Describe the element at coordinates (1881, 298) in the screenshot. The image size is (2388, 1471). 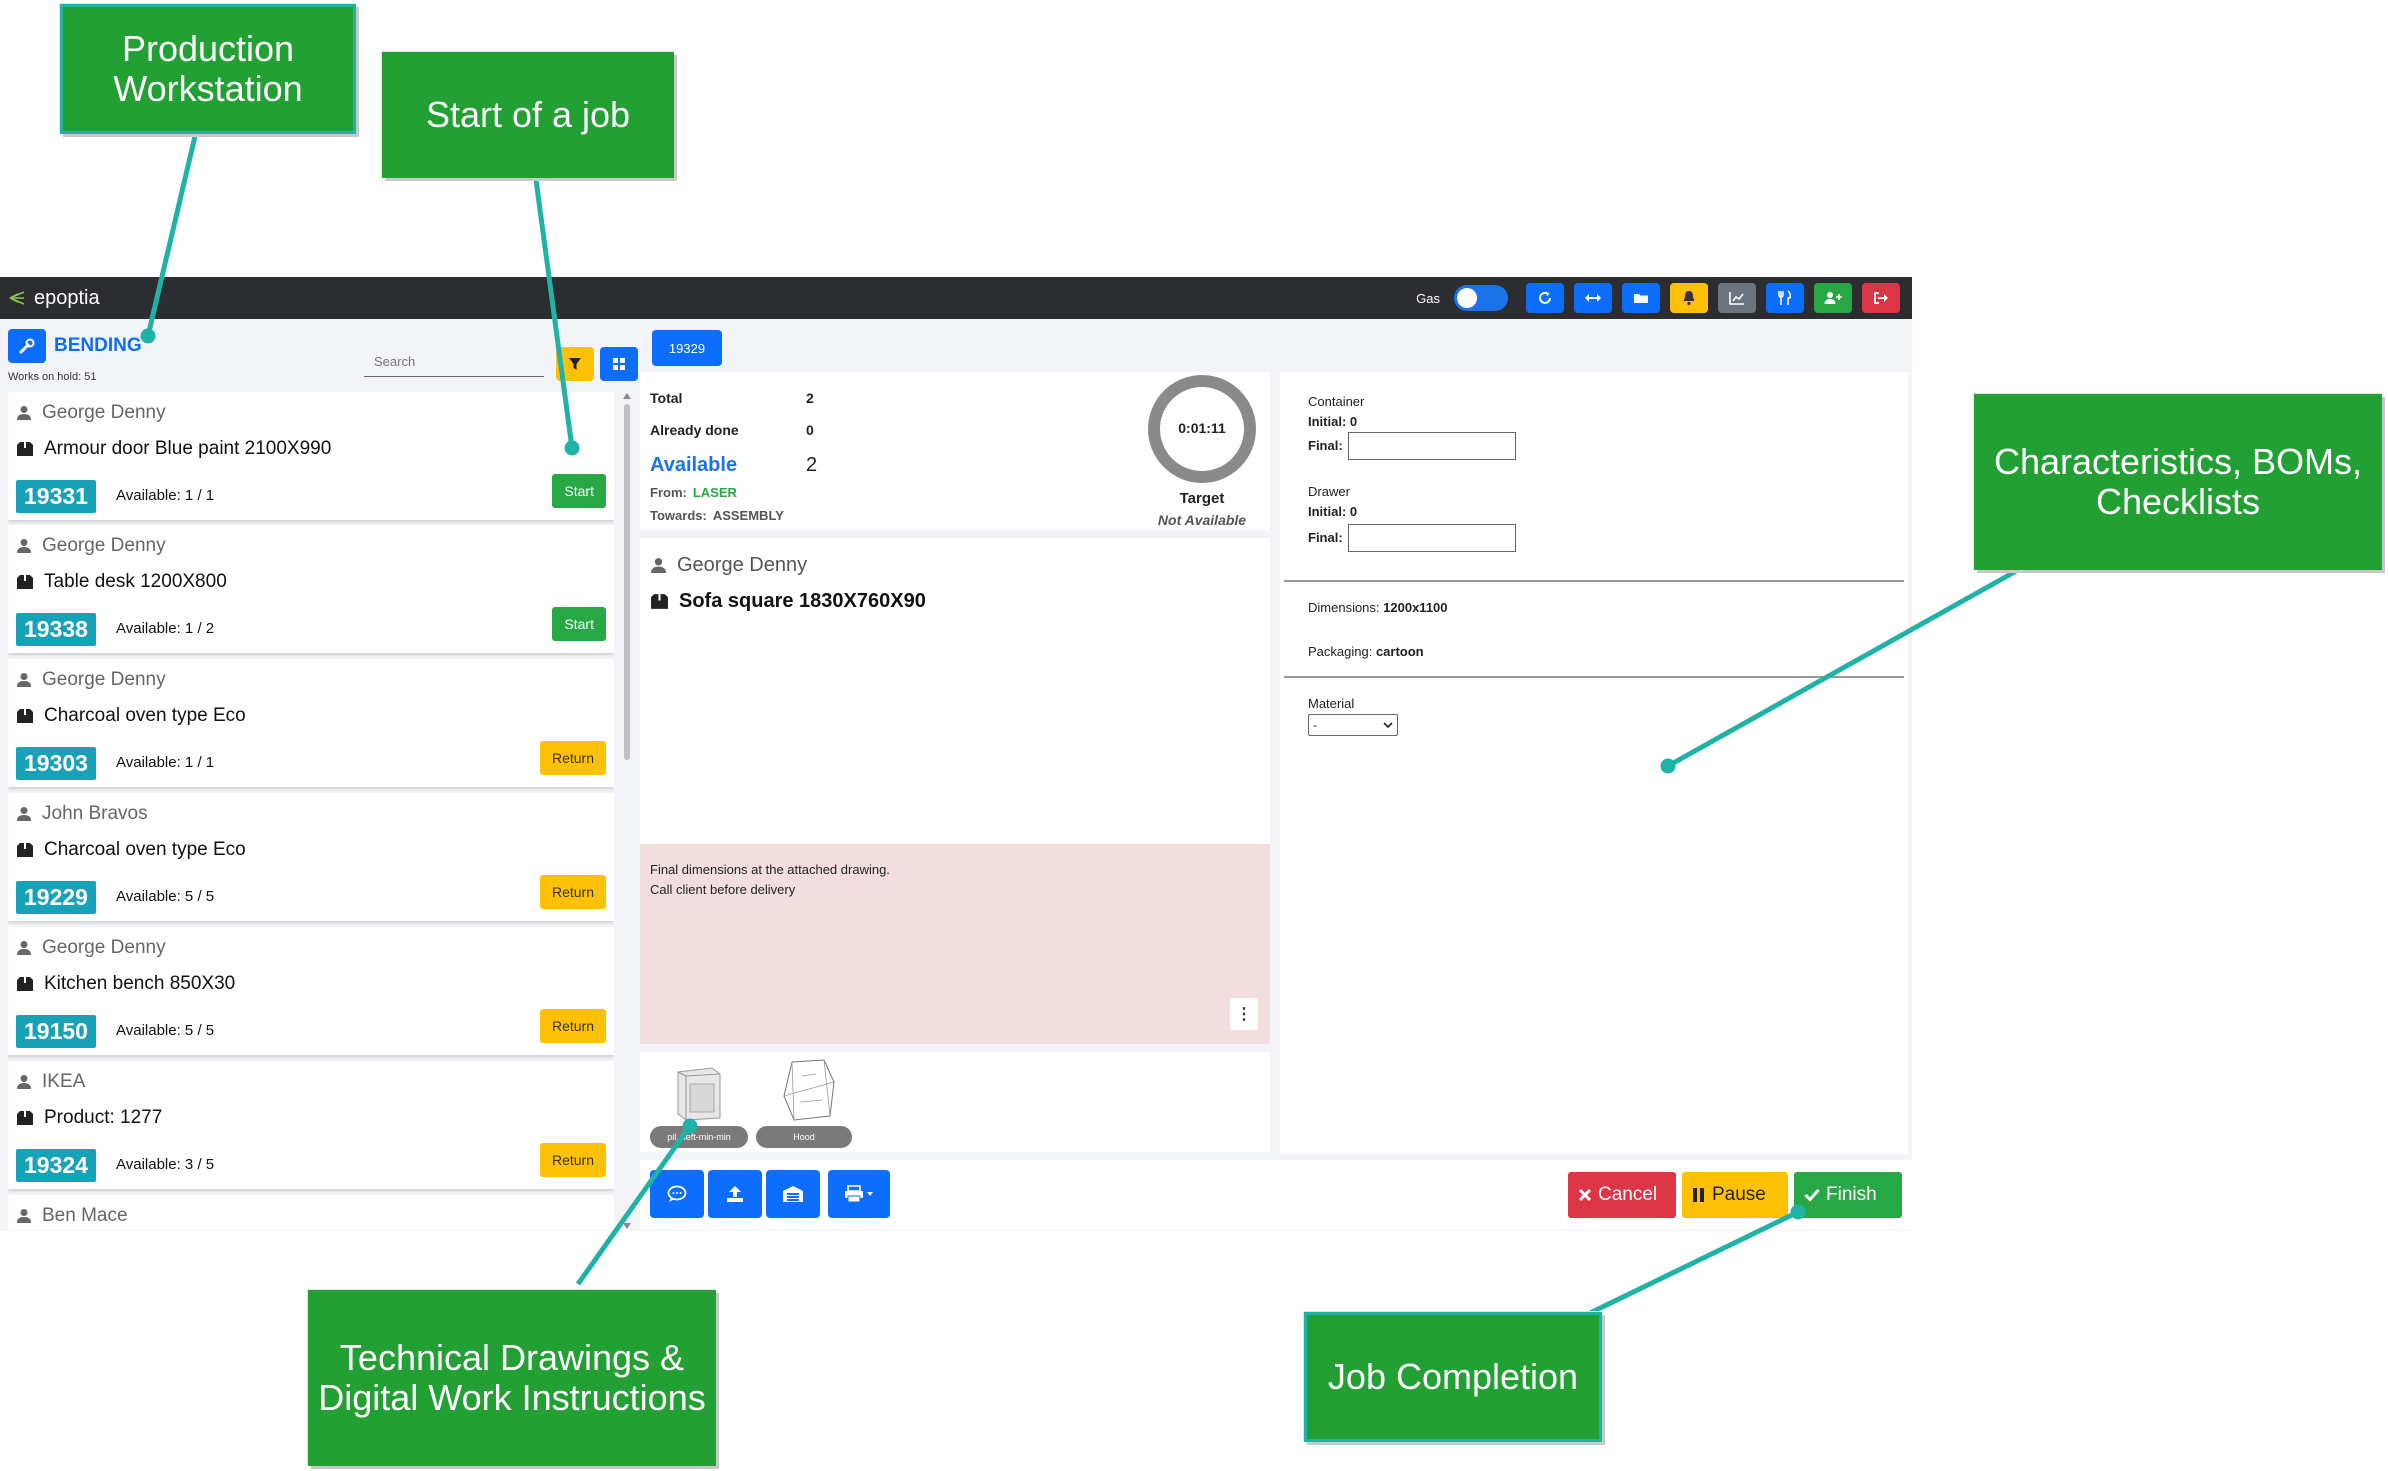
I see `logout-button` at that location.